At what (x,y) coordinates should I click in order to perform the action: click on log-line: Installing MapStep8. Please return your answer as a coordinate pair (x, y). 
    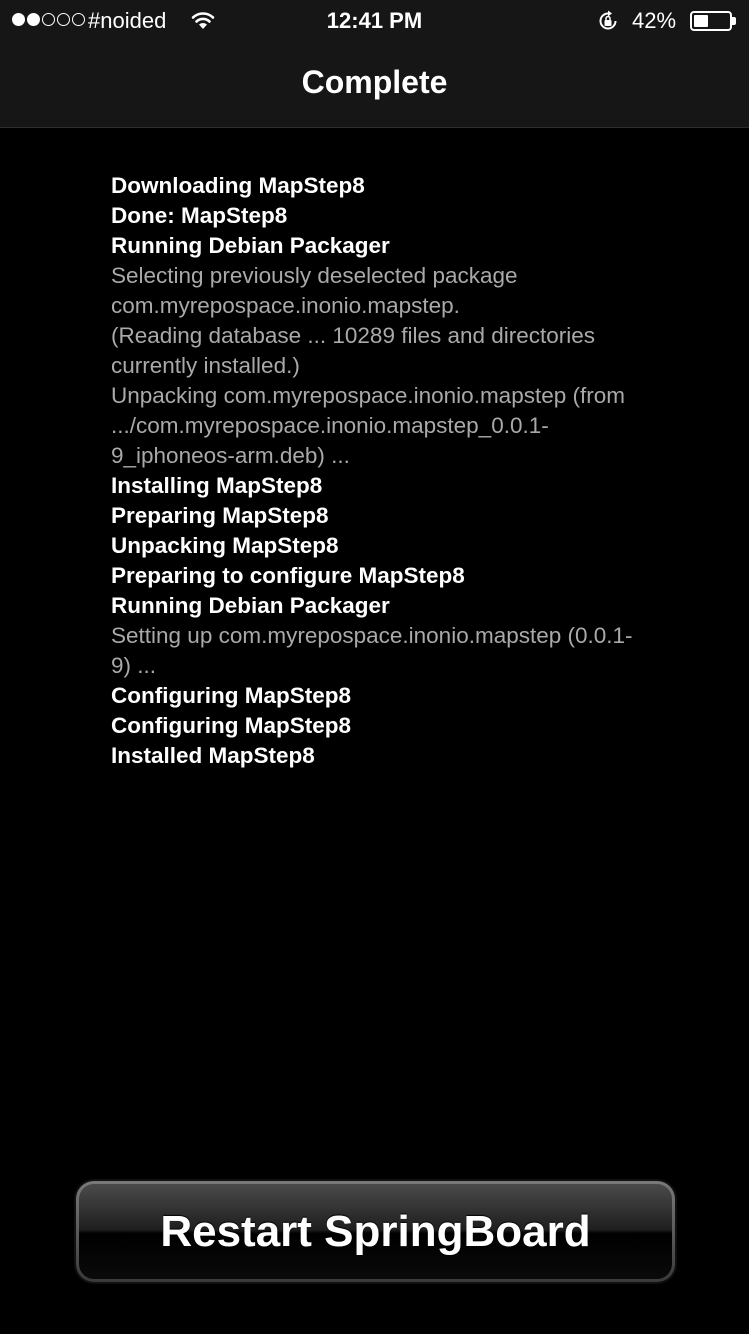
    Looking at the image, I should click on (217, 485).